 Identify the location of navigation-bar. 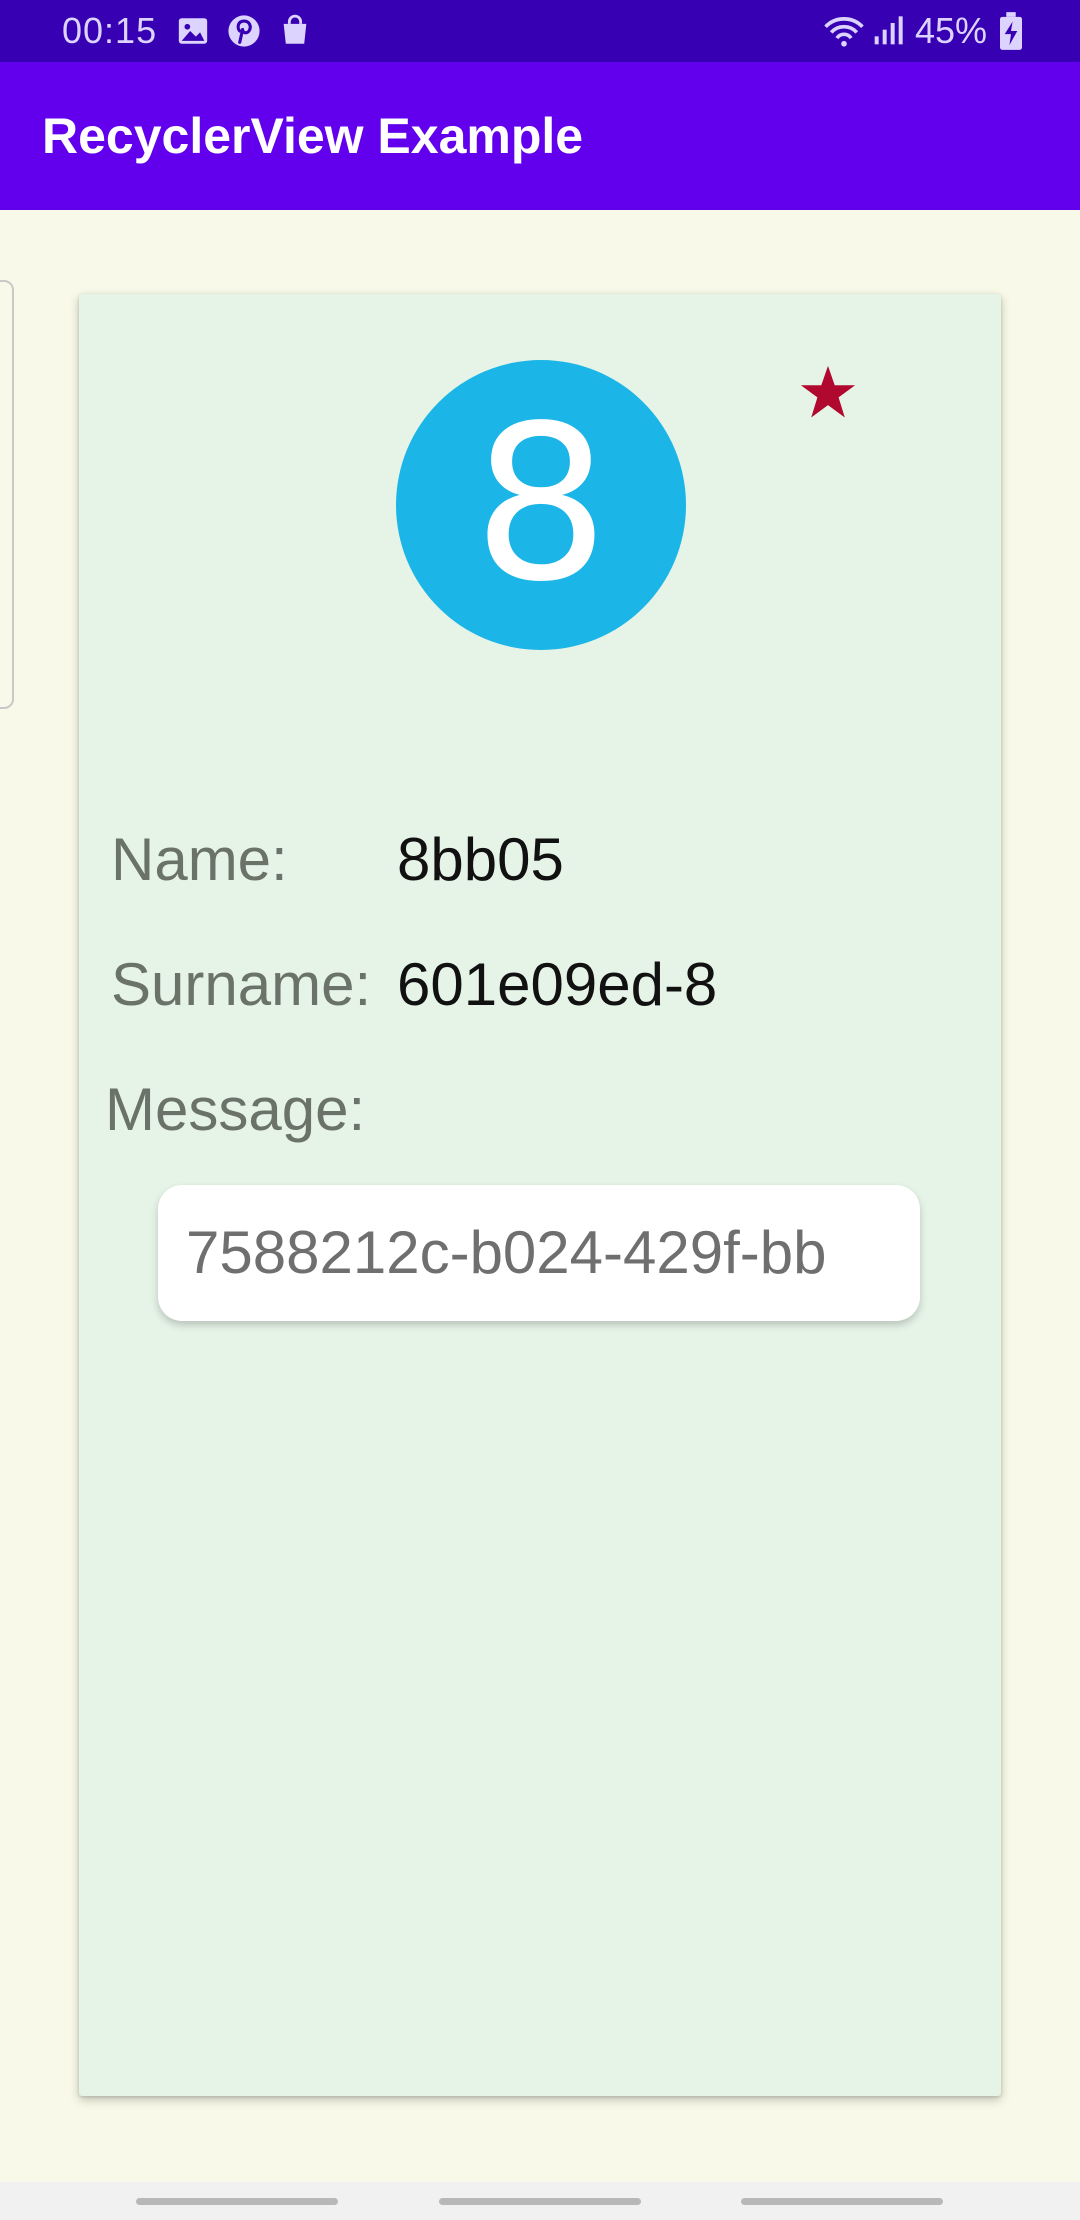
(540, 2201).